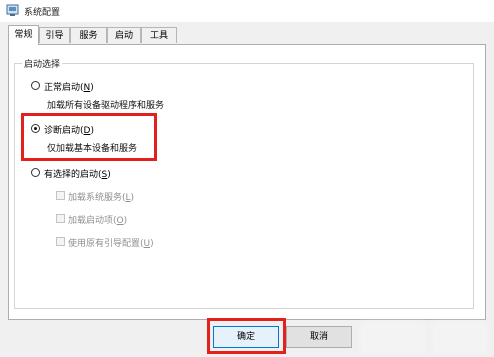 Image resolution: width=494 pixels, height=357 pixels. Describe the element at coordinates (87, 88) in the screenshot. I see `accel-key: N` at that location.